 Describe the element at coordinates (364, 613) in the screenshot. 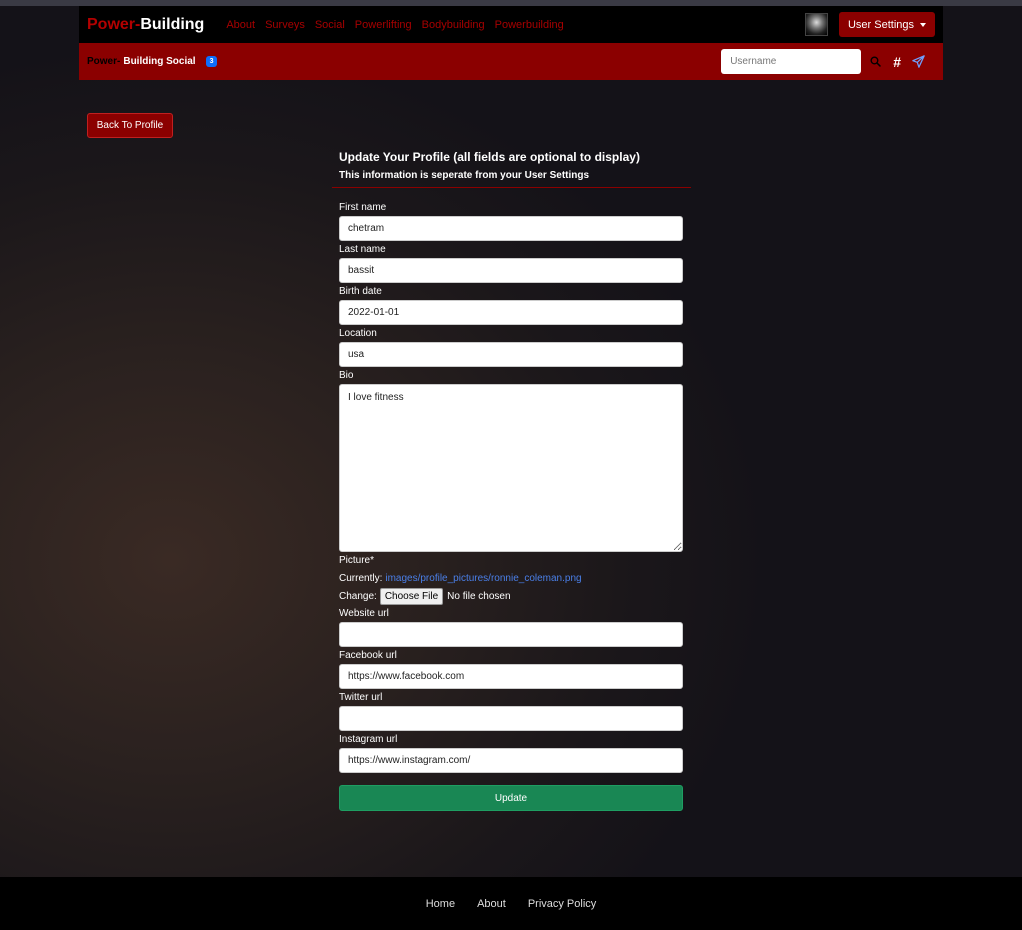

I see `website-url-label: Website url` at that location.